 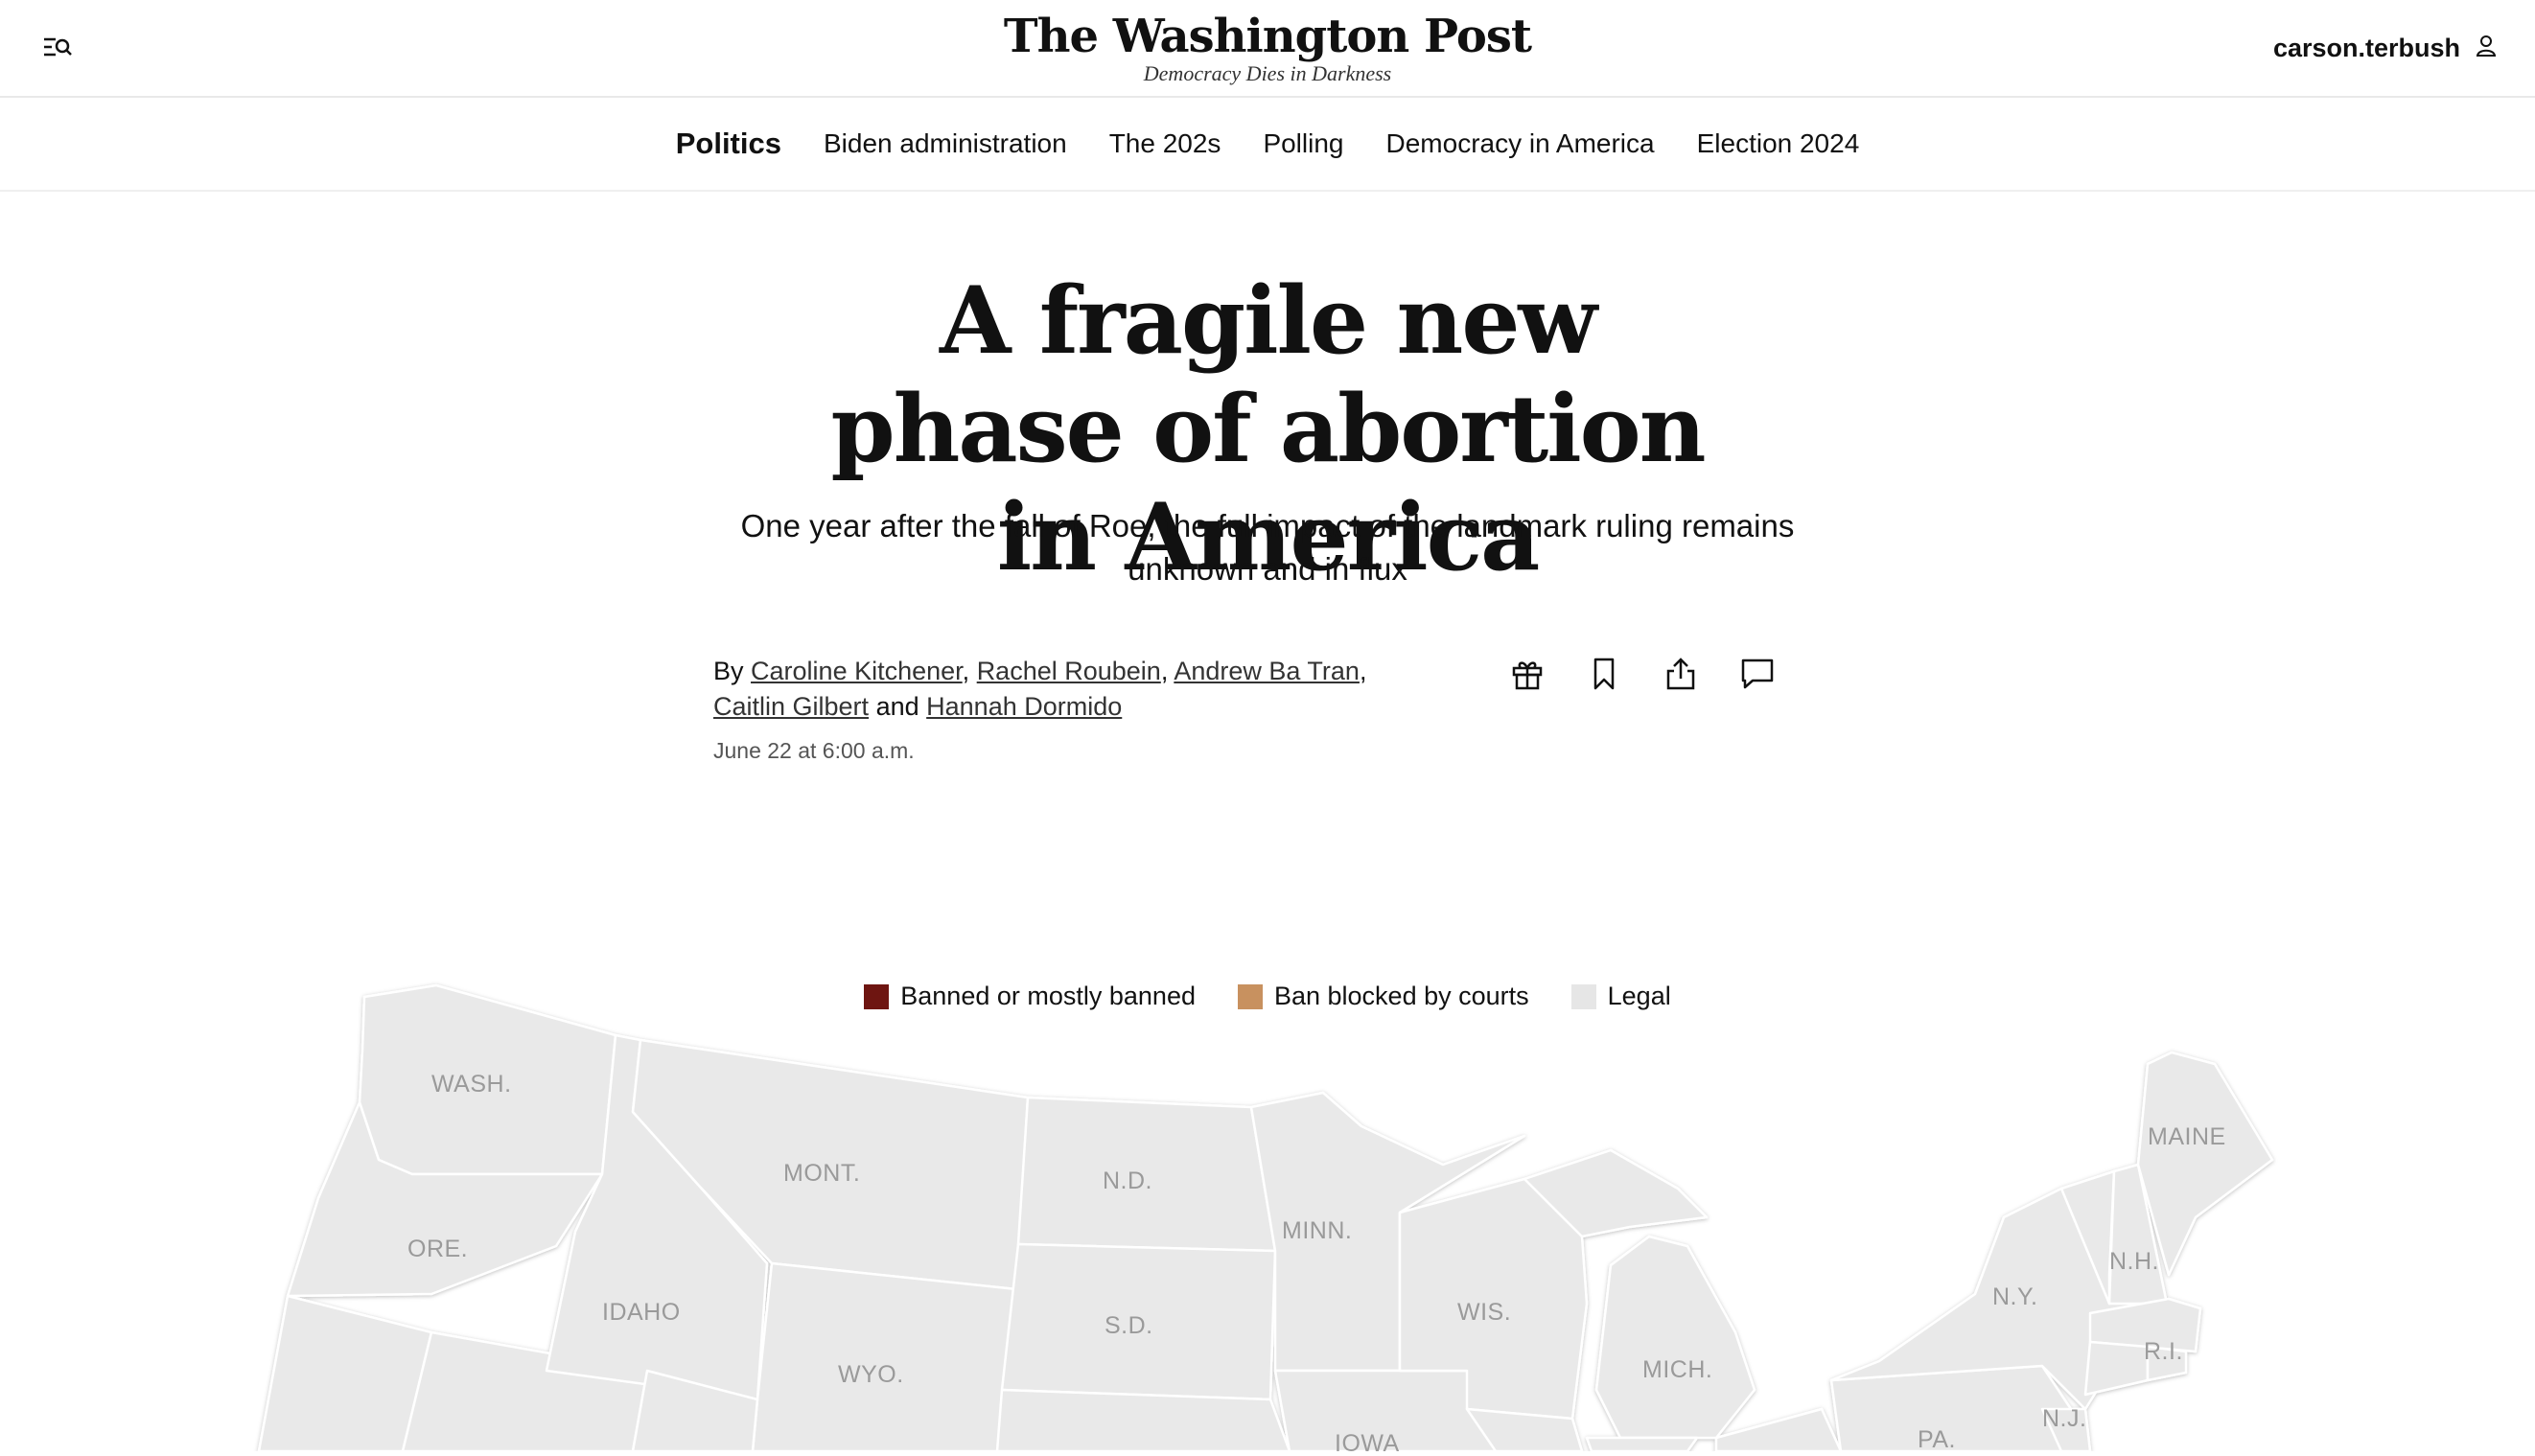 I want to click on article-actions, so click(x=1643, y=674).